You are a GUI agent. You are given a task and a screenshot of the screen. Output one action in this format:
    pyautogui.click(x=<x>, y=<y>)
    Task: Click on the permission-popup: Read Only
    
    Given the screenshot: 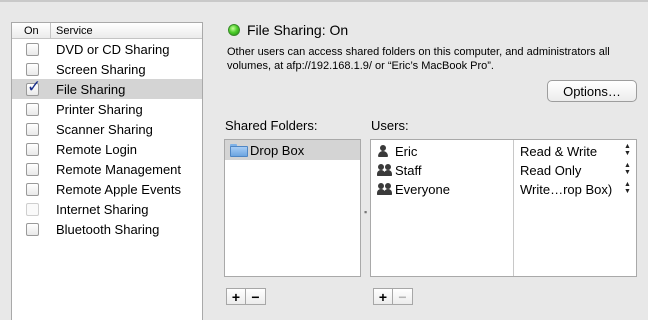 What is the action you would take?
    pyautogui.click(x=550, y=170)
    